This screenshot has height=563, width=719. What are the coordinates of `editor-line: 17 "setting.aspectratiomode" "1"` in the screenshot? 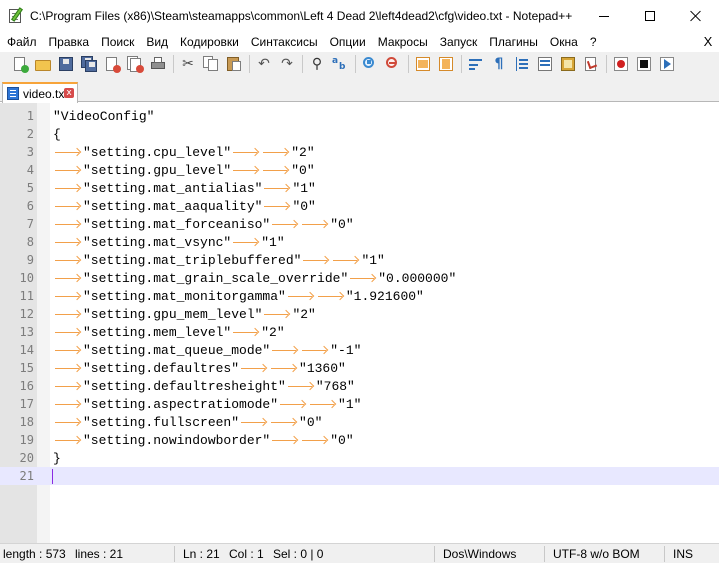 It's located at (359, 404).